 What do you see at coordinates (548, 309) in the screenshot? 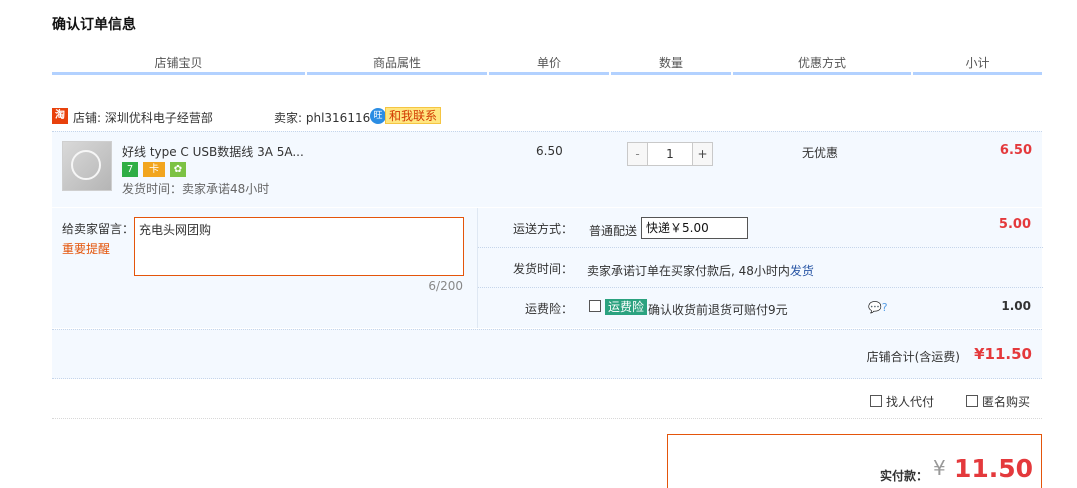
I see `freight-insurance-label: 运费险：` at bounding box center [548, 309].